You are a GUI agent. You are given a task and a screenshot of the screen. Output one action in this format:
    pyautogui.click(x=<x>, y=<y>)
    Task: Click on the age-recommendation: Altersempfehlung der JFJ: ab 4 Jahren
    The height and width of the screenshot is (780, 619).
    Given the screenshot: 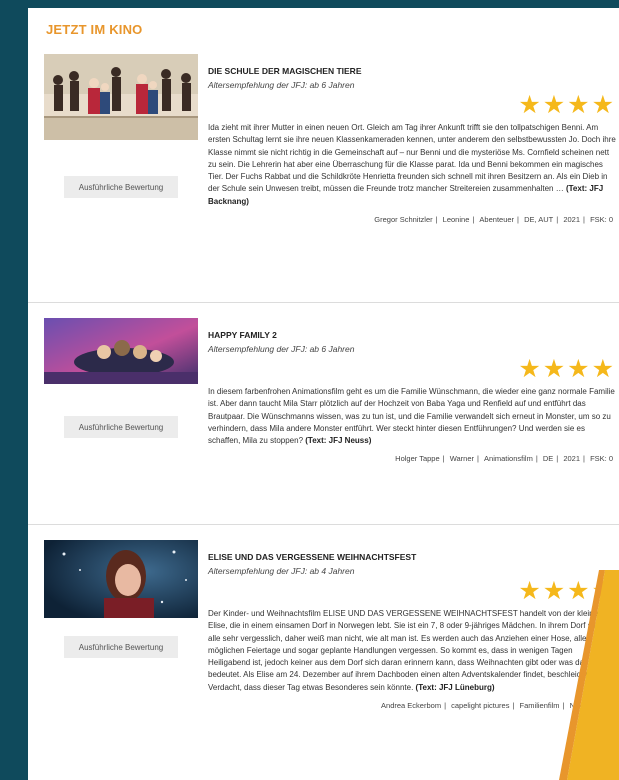 What is the action you would take?
    pyautogui.click(x=281, y=571)
    